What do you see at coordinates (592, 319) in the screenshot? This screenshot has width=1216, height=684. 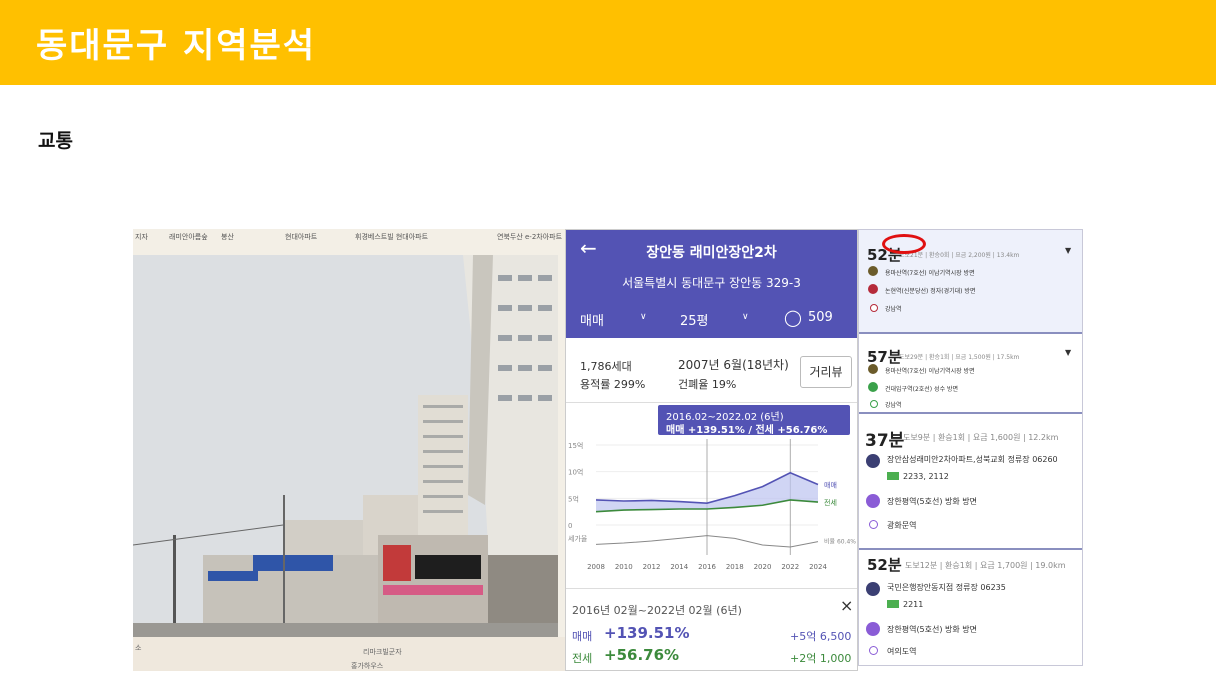 I see `trade-type-select: 매매` at bounding box center [592, 319].